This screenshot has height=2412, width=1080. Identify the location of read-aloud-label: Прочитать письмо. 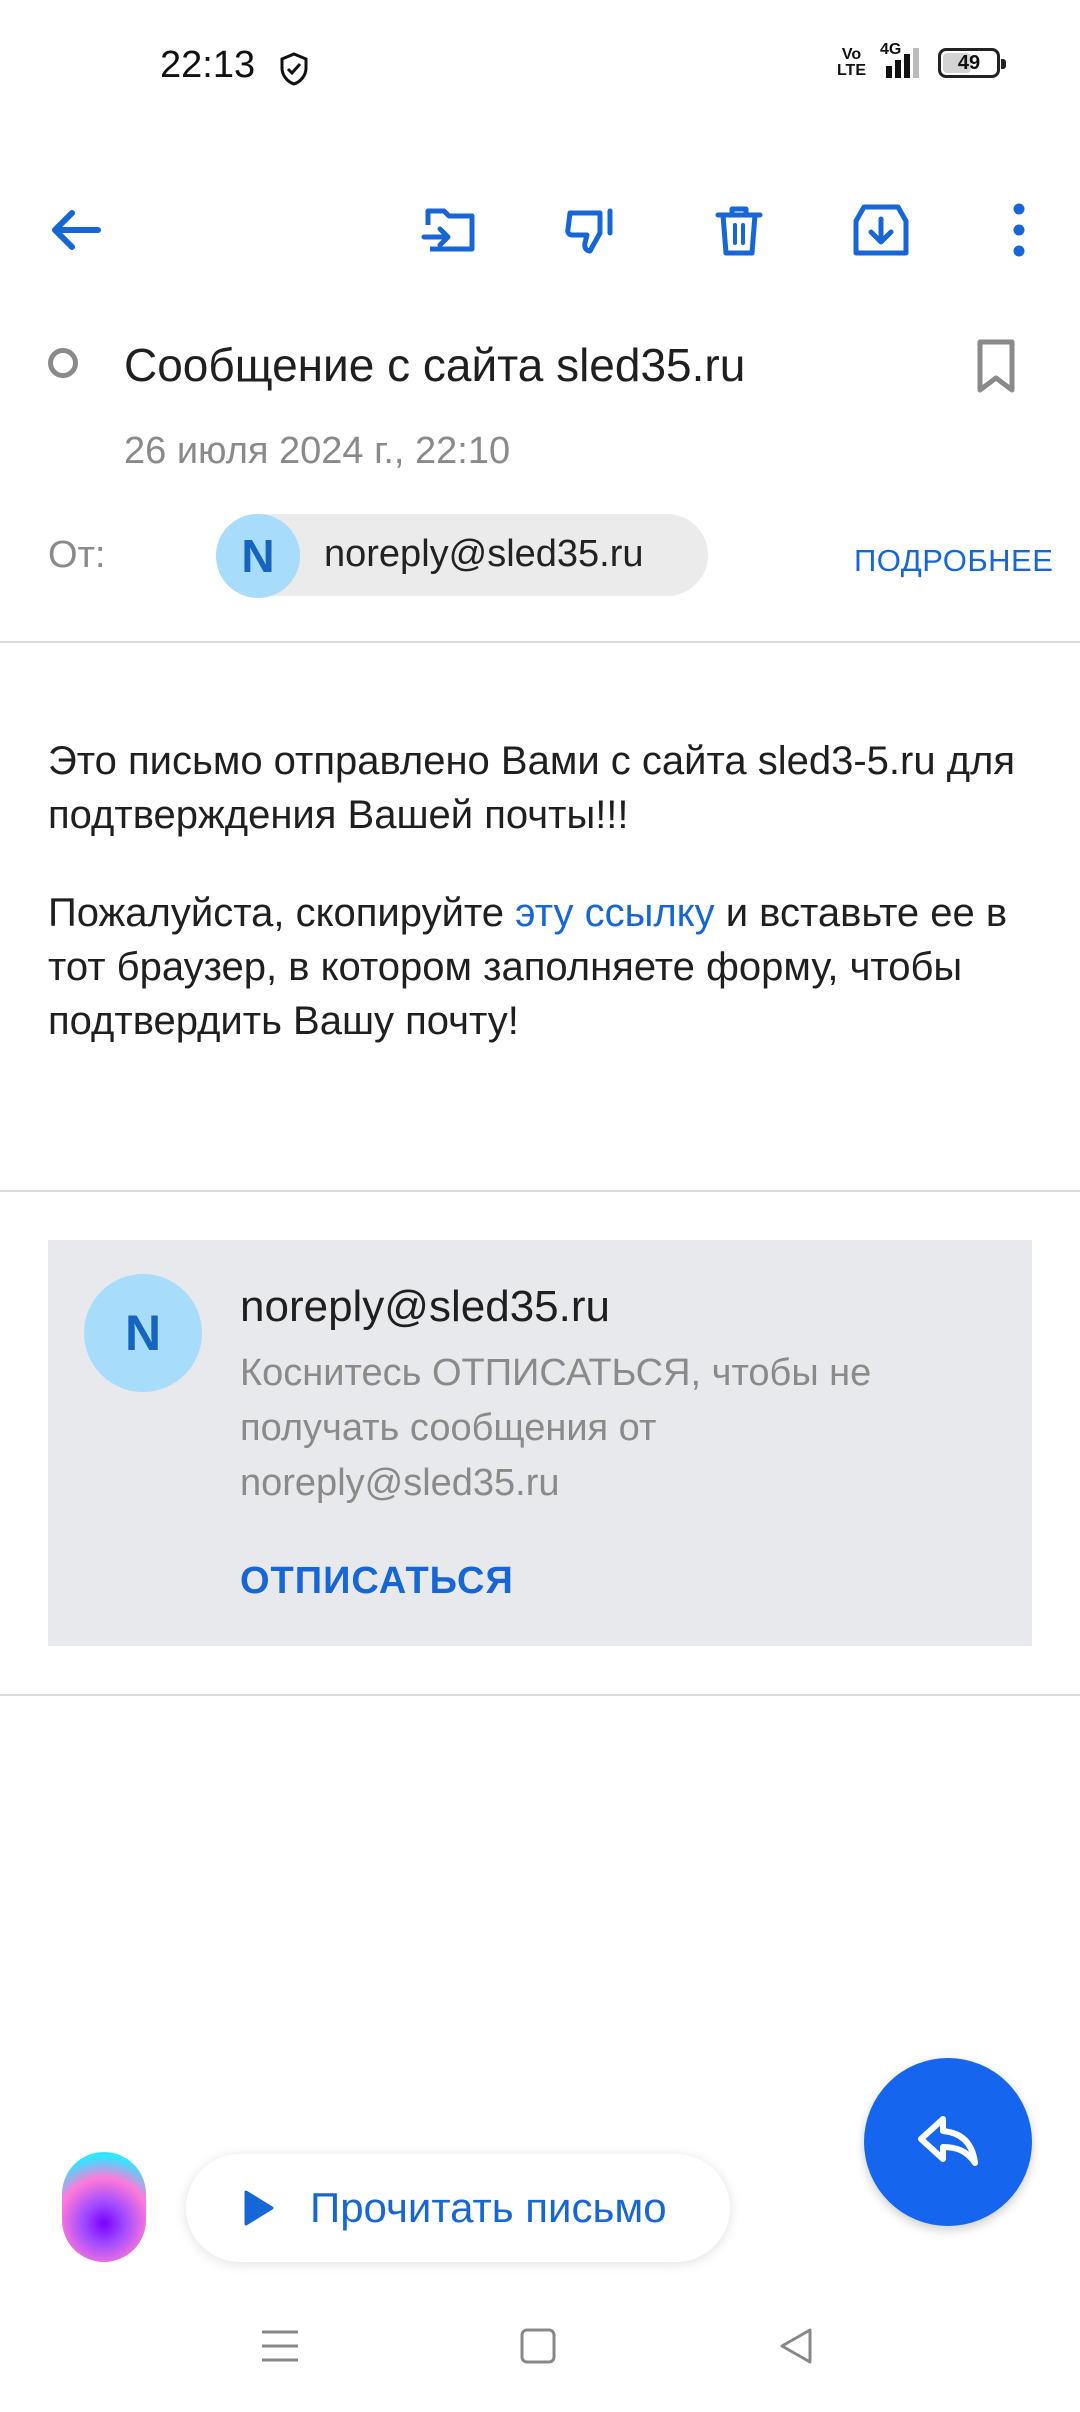
(488, 2207).